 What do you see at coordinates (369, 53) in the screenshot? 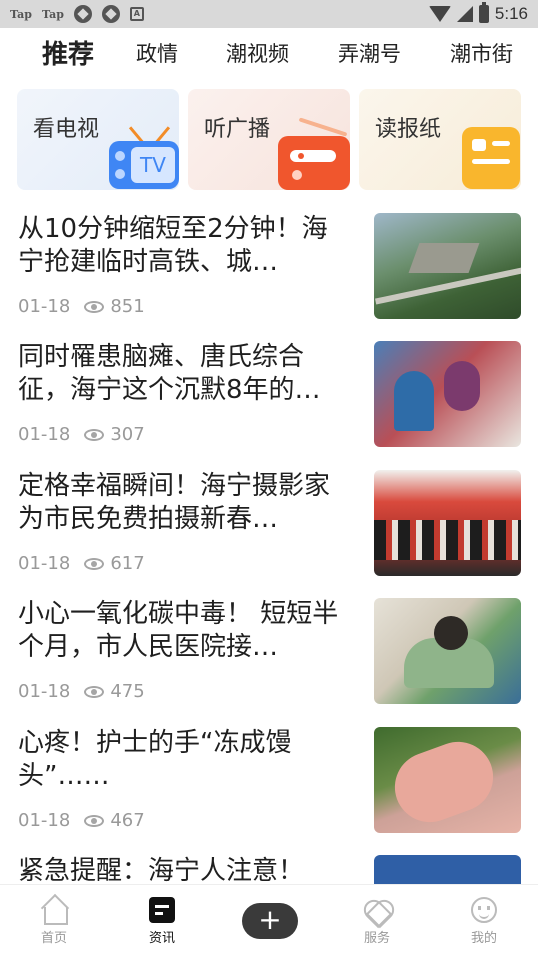
I see `tab-account: 弄潮号` at bounding box center [369, 53].